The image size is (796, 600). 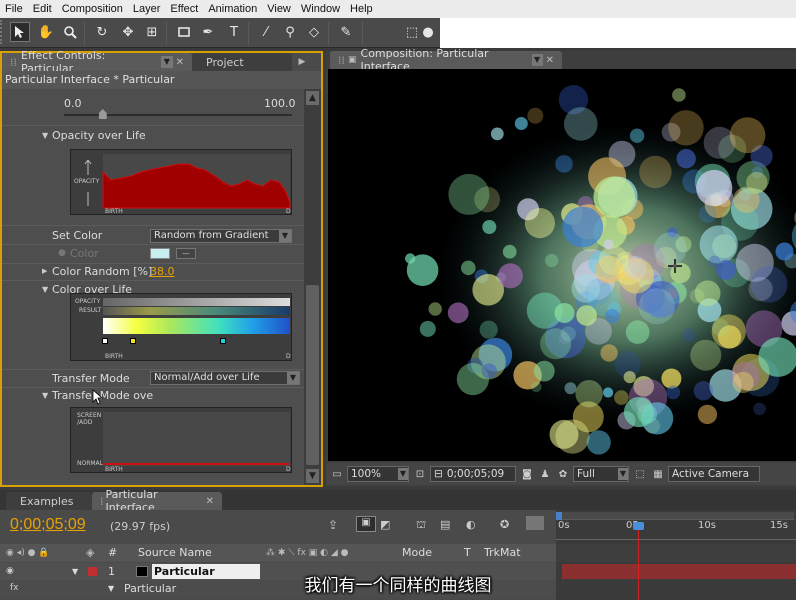 What do you see at coordinates (333, 525) in the screenshot?
I see `comp-mini-flowchart-icon: ⇪` at bounding box center [333, 525].